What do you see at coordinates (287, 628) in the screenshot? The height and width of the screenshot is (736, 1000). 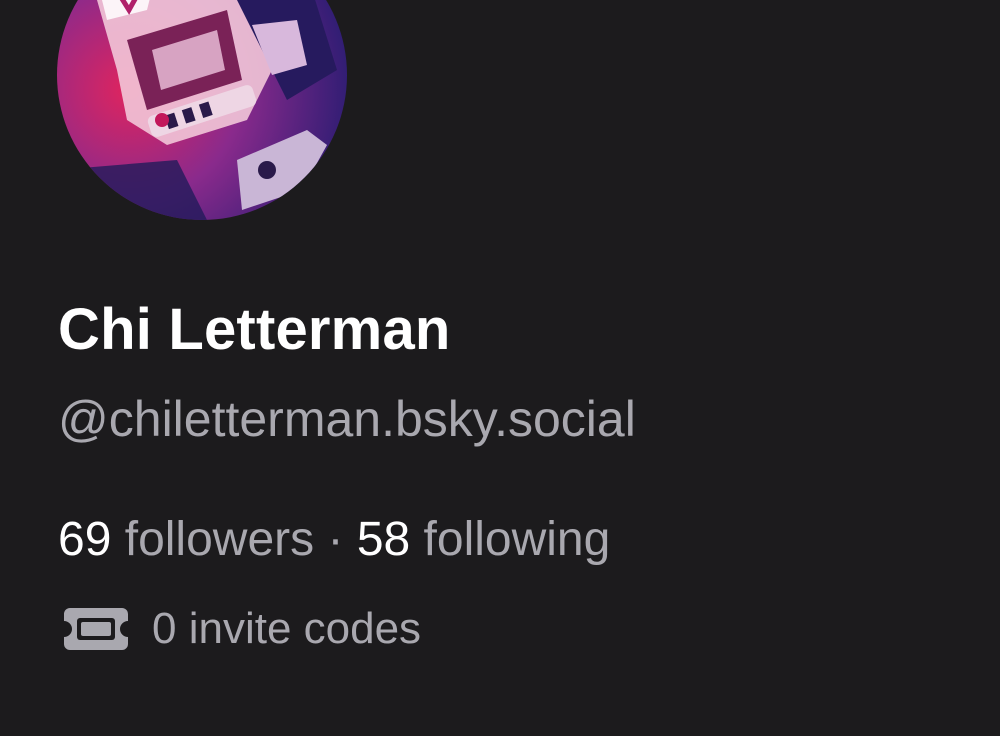 I see `invite-codes-label: 0 invite codes` at bounding box center [287, 628].